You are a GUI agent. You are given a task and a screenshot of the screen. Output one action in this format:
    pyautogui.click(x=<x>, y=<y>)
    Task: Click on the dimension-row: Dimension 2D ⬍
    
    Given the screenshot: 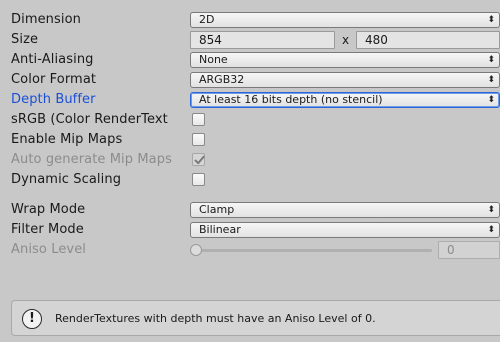 What is the action you would take?
    pyautogui.click(x=250, y=20)
    